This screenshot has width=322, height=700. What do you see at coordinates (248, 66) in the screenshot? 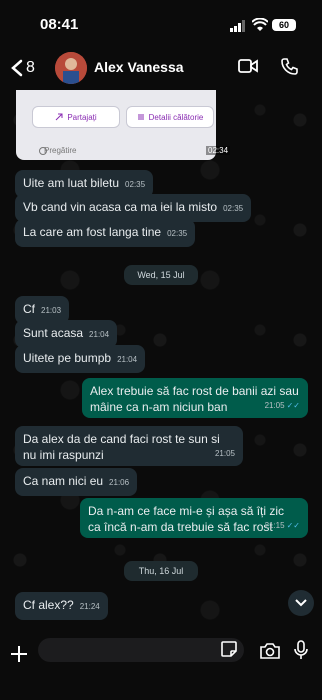
I see `video-call-icon` at bounding box center [248, 66].